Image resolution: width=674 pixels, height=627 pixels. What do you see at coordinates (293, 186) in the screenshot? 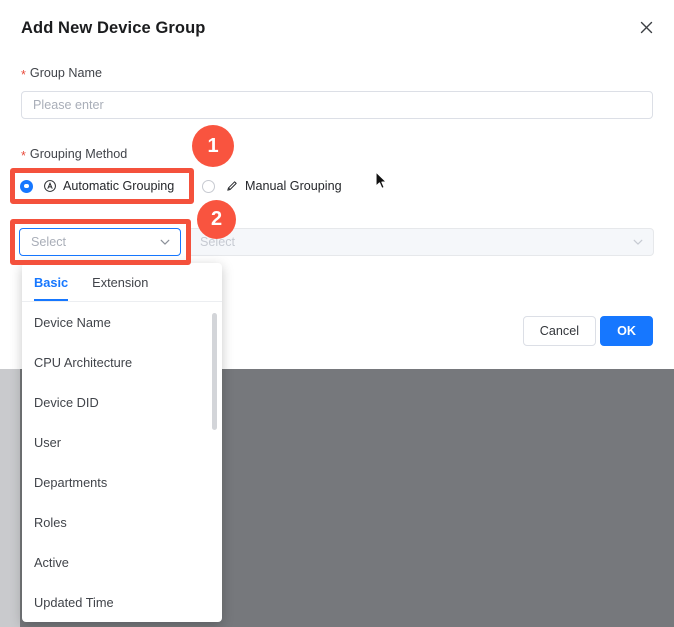
I see `radio-manual-grouping-label: Manual Grouping` at bounding box center [293, 186].